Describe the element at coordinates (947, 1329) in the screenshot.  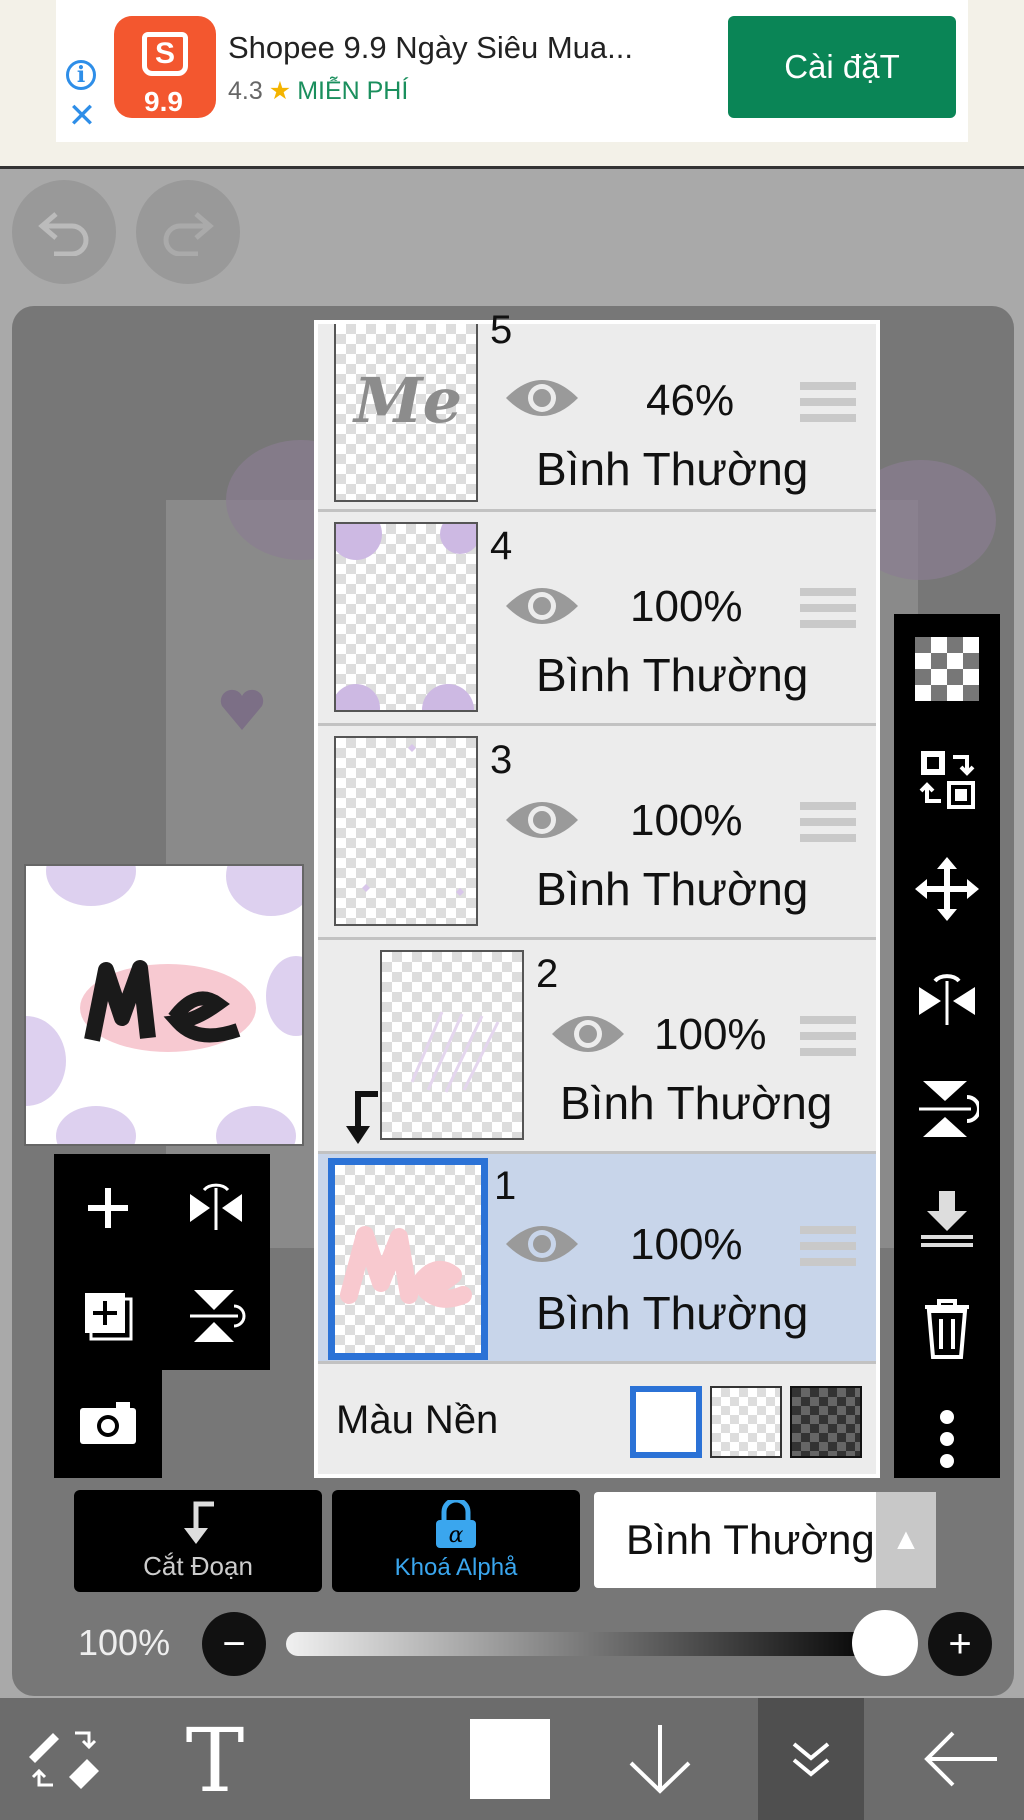
I see `delete-layer-button` at that location.